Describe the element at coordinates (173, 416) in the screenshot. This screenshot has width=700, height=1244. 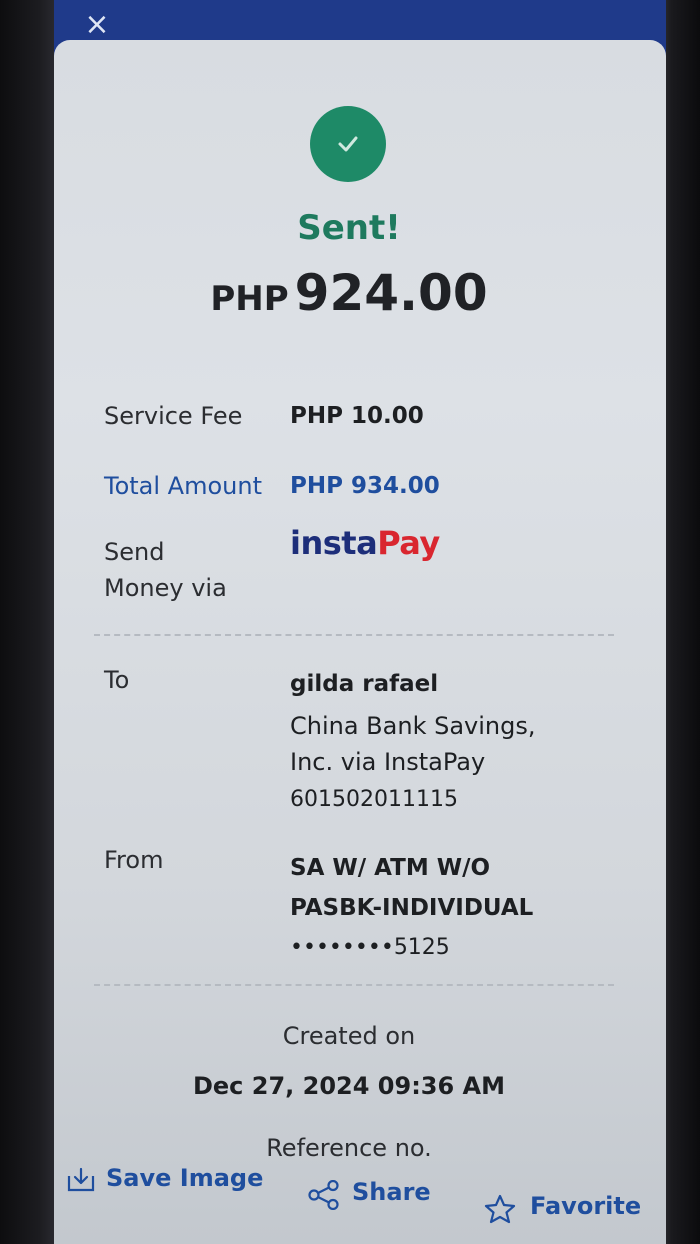
I see `service-fee-label: Service Fee` at that location.